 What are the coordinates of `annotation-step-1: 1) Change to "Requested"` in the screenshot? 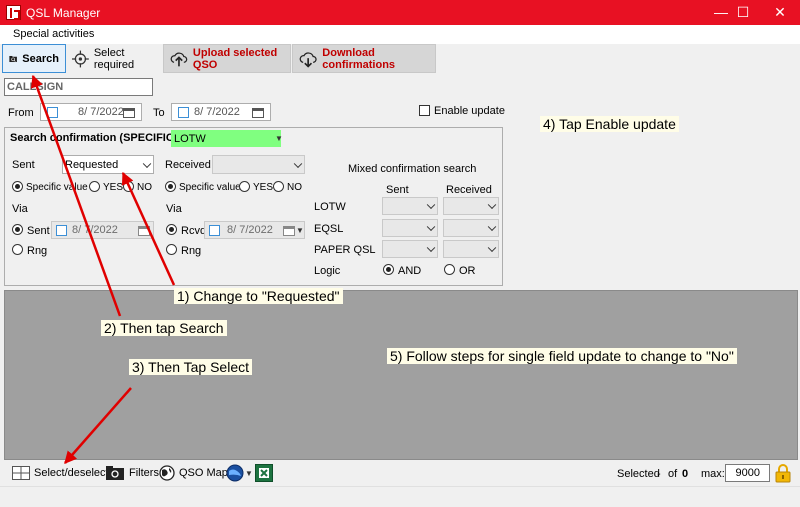 It's located at (258, 296).